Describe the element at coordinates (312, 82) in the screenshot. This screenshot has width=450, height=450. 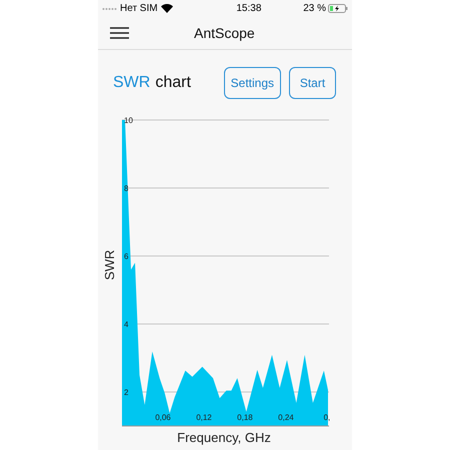
I see `start-button: Start` at that location.